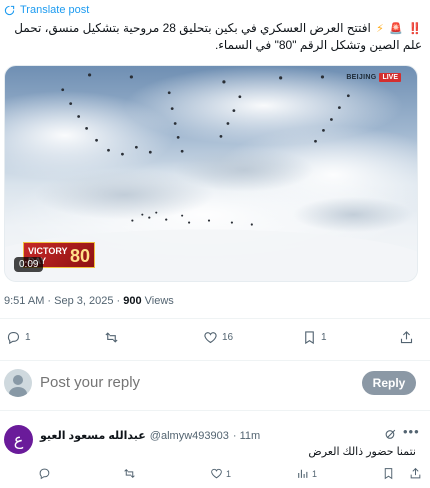 The height and width of the screenshot is (488, 430). What do you see at coordinates (79, 256) in the screenshot?
I see `victory-number: 80` at bounding box center [79, 256].